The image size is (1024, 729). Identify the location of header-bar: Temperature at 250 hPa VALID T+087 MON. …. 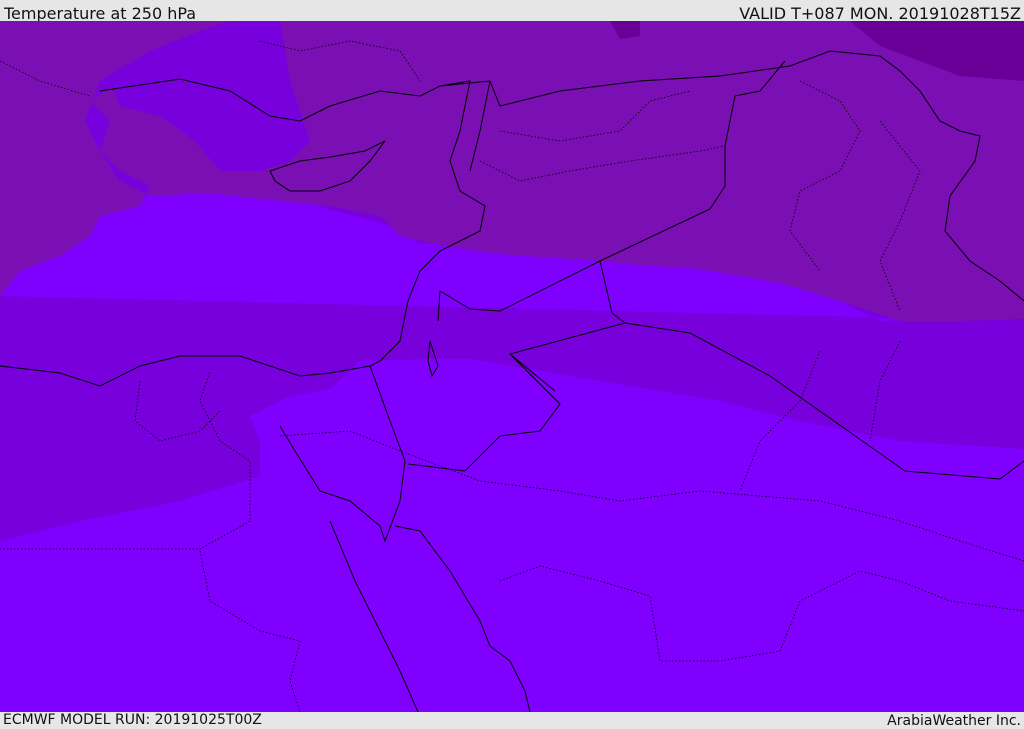
(512, 11).